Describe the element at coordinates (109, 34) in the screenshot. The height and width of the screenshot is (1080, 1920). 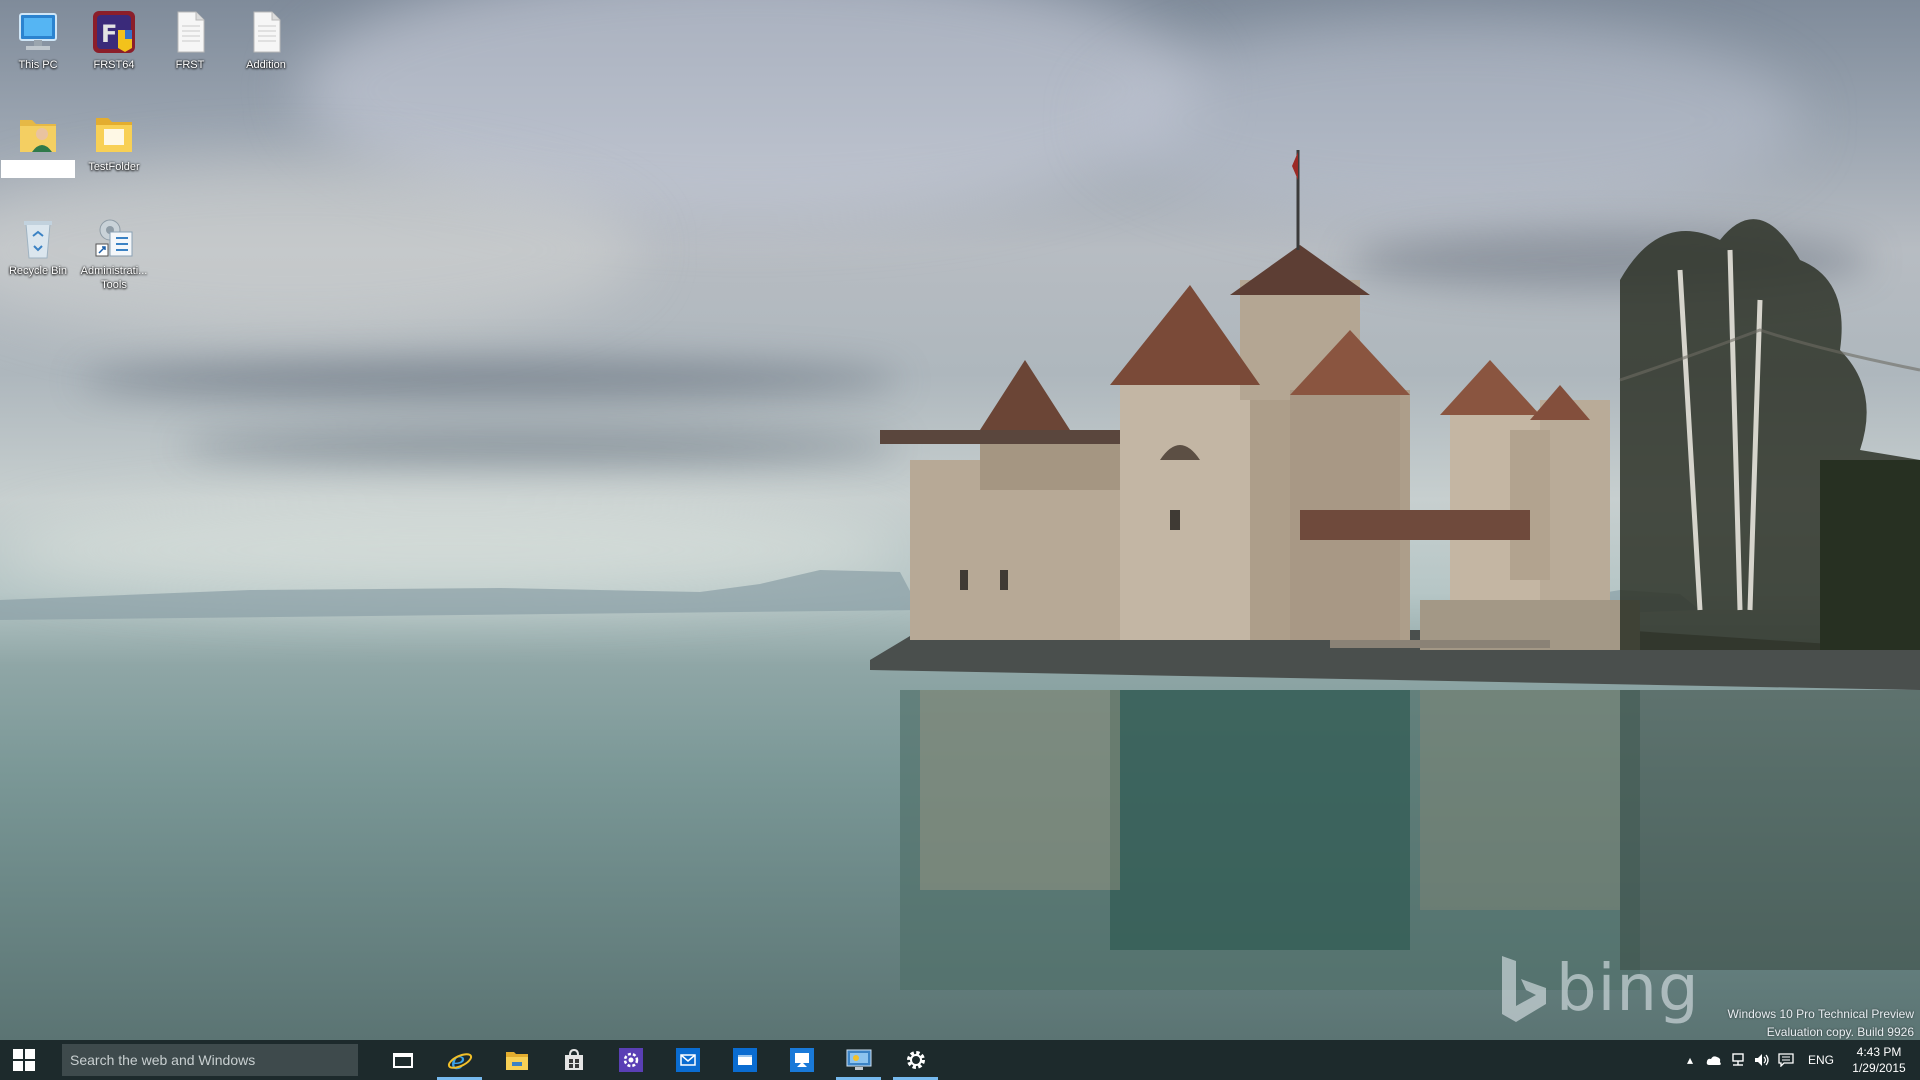
I see `svg-text: F` at that location.